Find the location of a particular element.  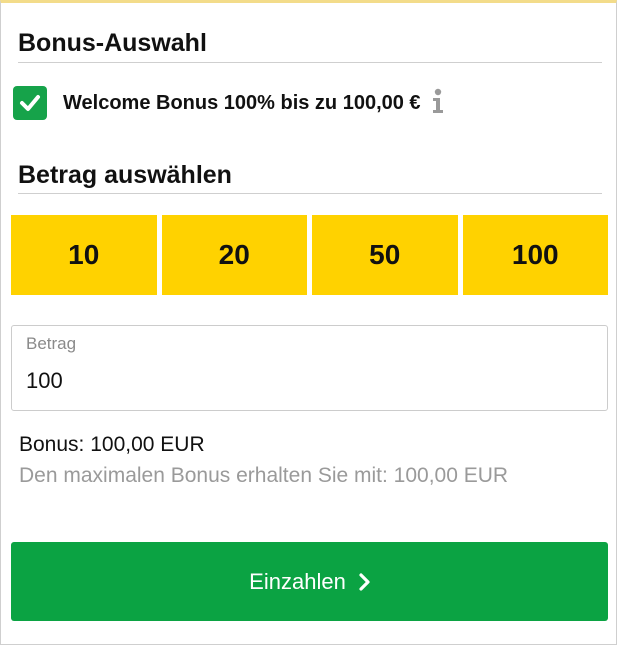

checkmark-icon is located at coordinates (30, 103).